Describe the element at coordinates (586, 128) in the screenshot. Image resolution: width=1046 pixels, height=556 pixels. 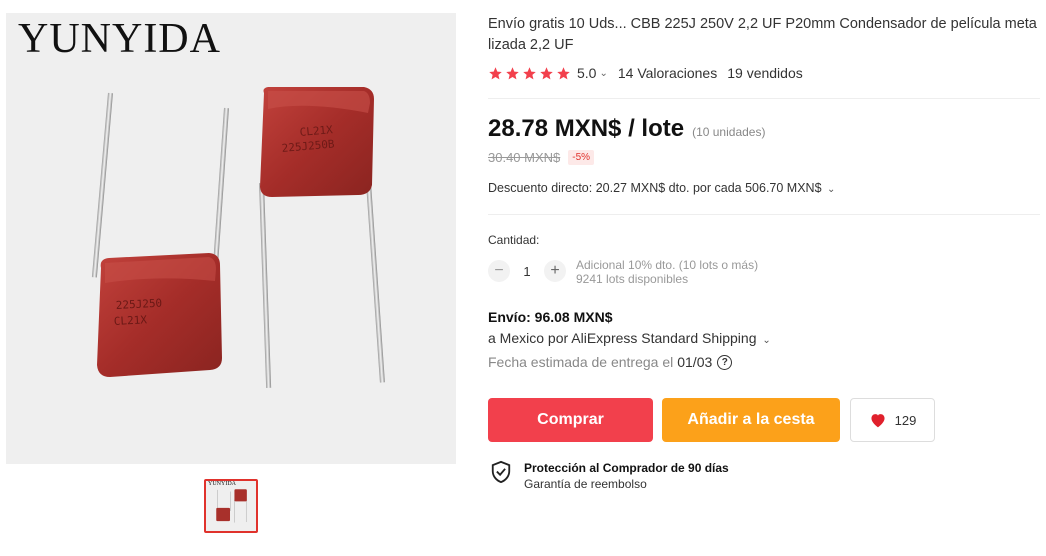
I see `current-price: 28.78 MXN$ / lote` at that location.